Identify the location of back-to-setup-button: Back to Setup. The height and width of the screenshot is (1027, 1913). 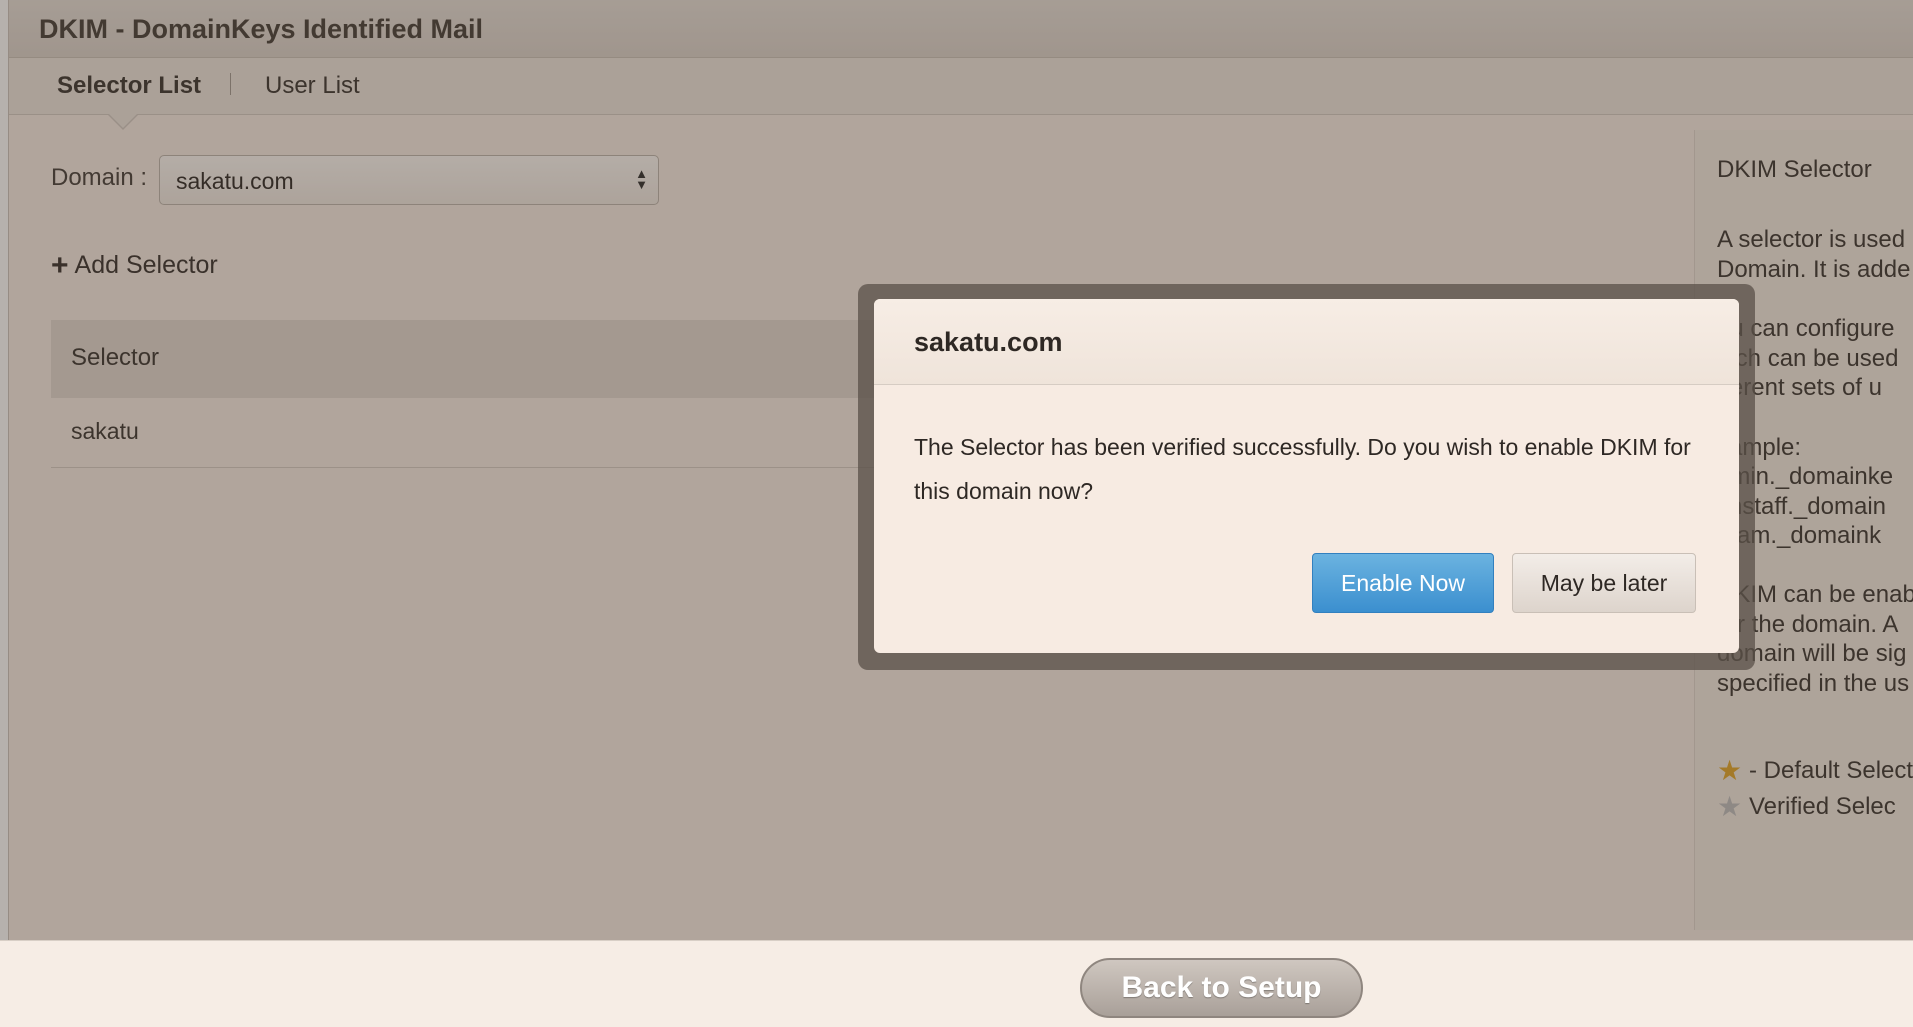
(1221, 988).